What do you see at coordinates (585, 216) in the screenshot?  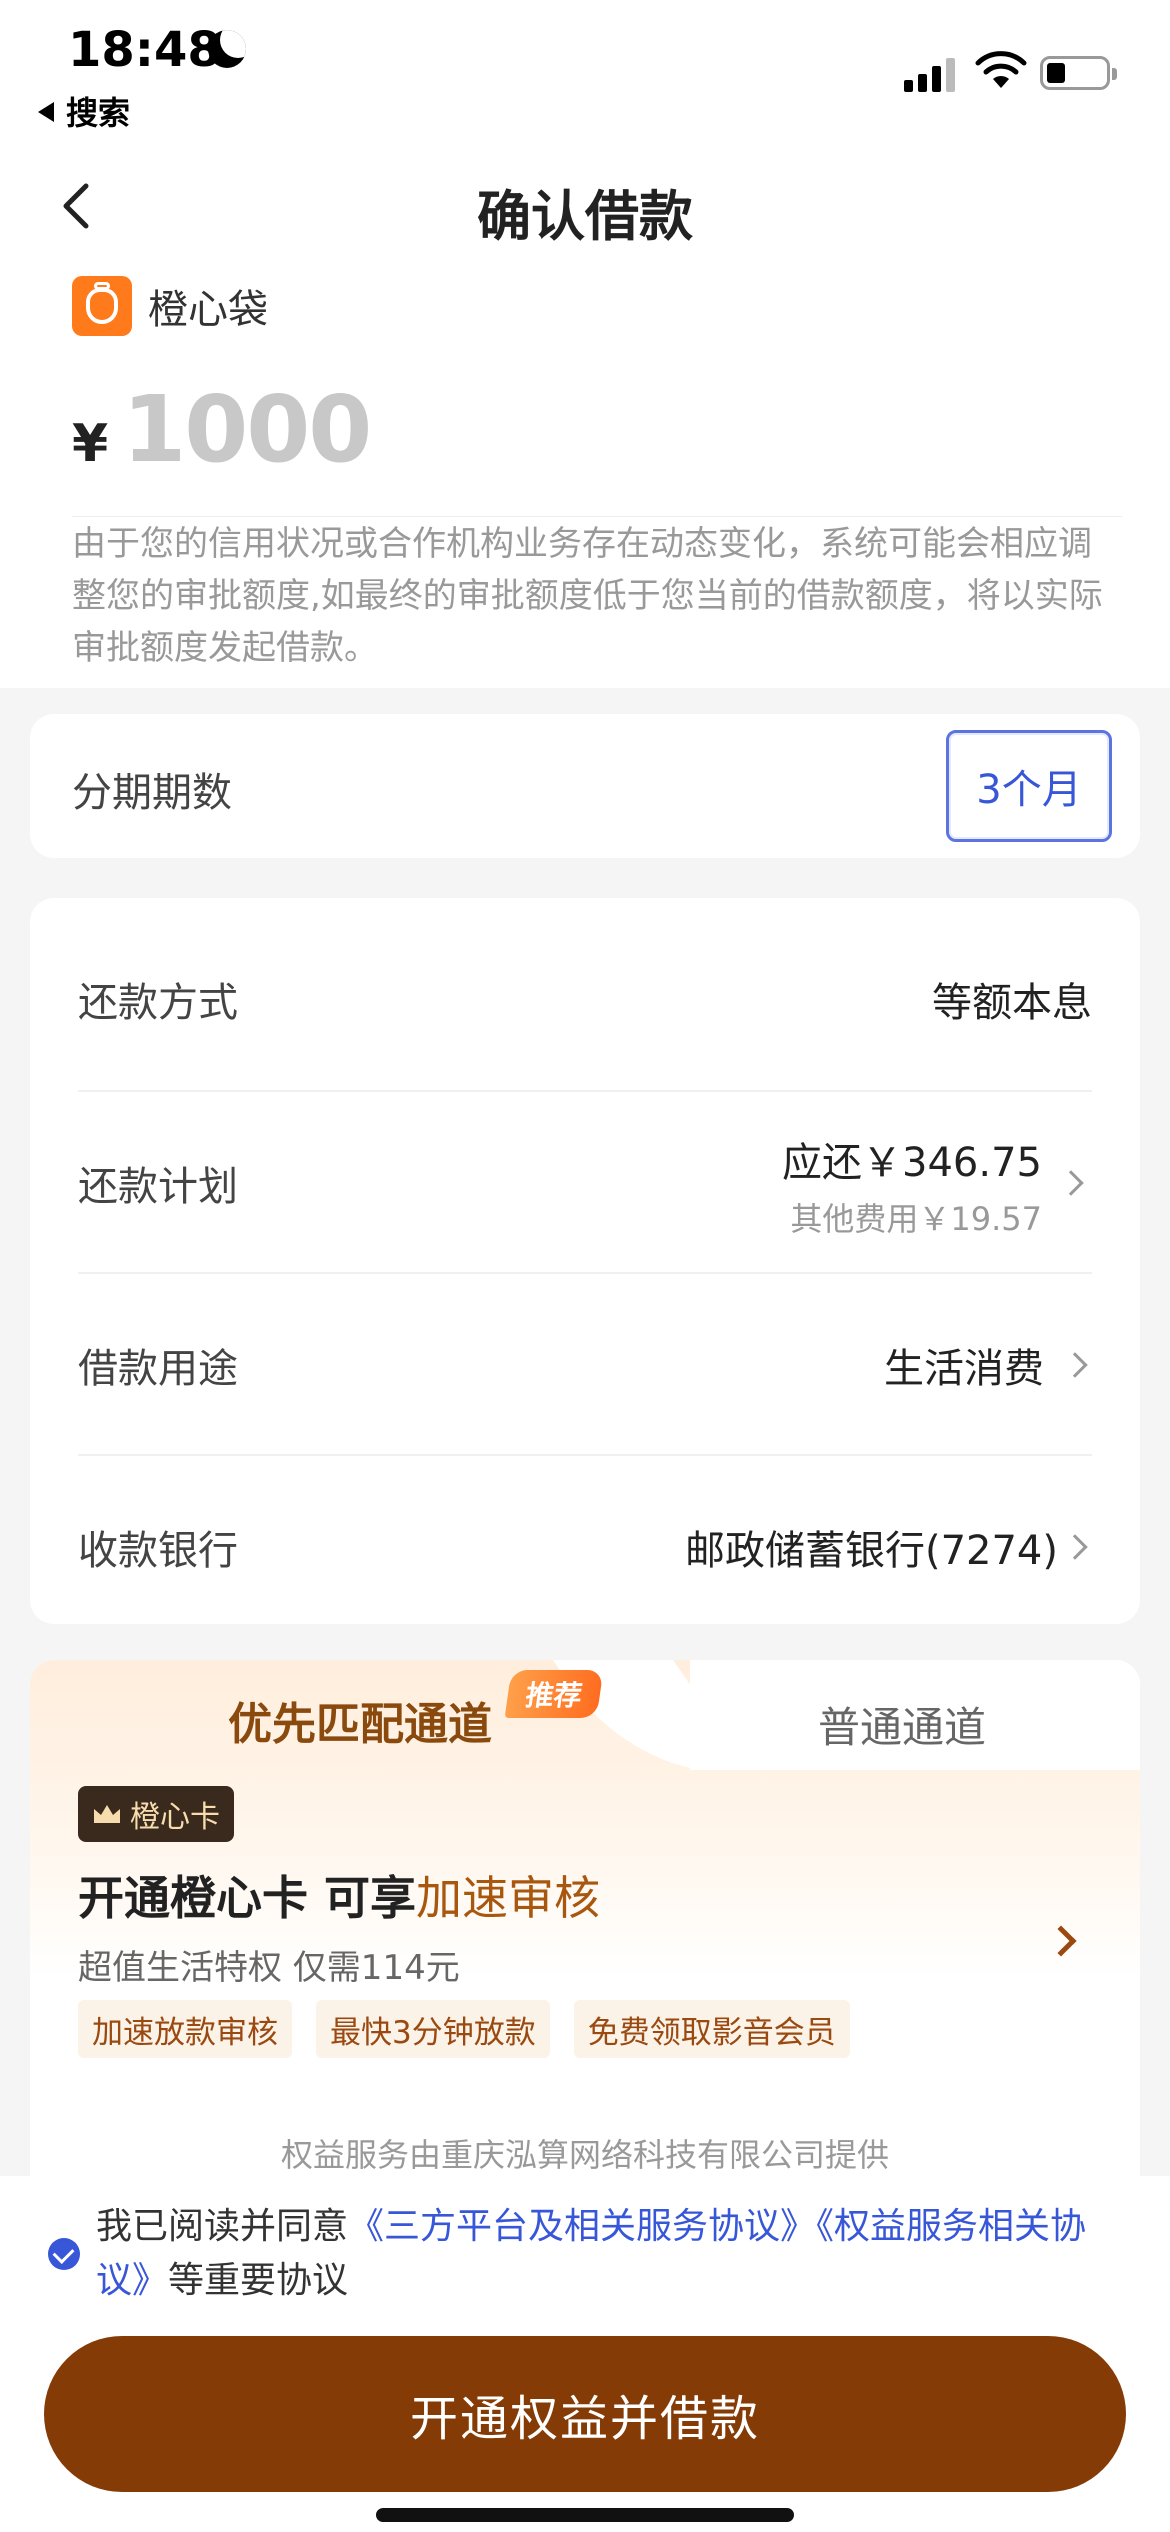 I see `page-title: 确认借款` at bounding box center [585, 216].